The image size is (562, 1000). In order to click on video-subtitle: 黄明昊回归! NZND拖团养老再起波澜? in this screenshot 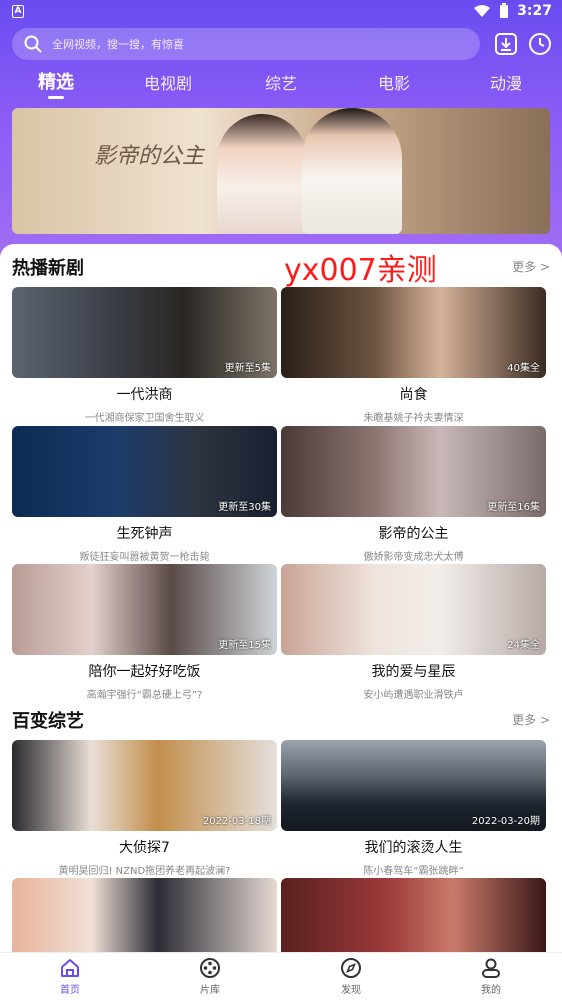, I will do `click(144, 871)`.